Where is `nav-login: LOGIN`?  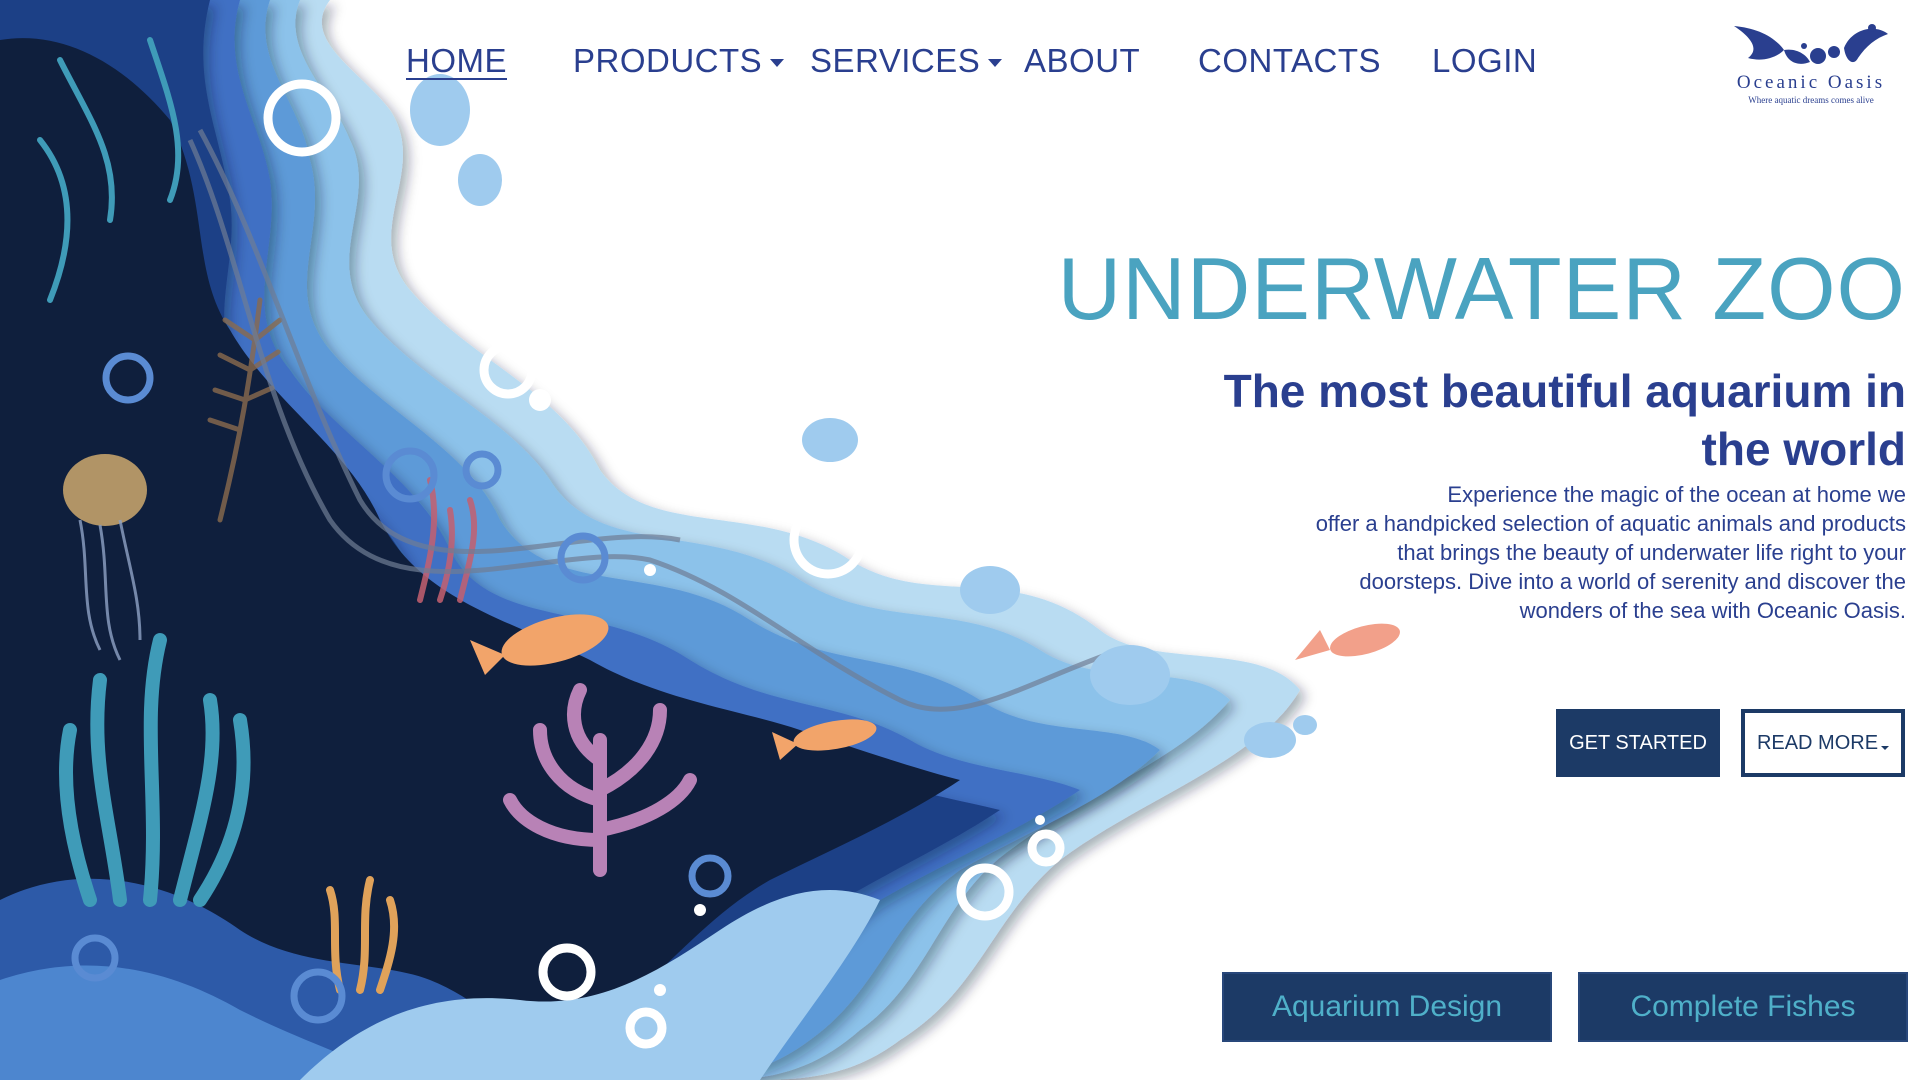 nav-login: LOGIN is located at coordinates (1484, 61).